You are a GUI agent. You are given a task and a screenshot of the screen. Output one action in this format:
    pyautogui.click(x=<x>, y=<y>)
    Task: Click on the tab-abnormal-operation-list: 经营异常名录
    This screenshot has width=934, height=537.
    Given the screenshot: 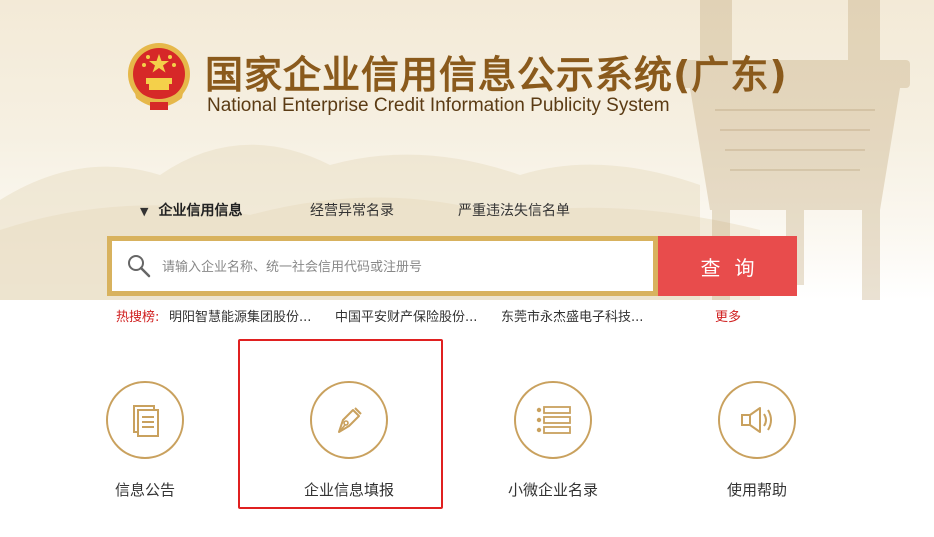 What is the action you would take?
    pyautogui.click(x=352, y=210)
    